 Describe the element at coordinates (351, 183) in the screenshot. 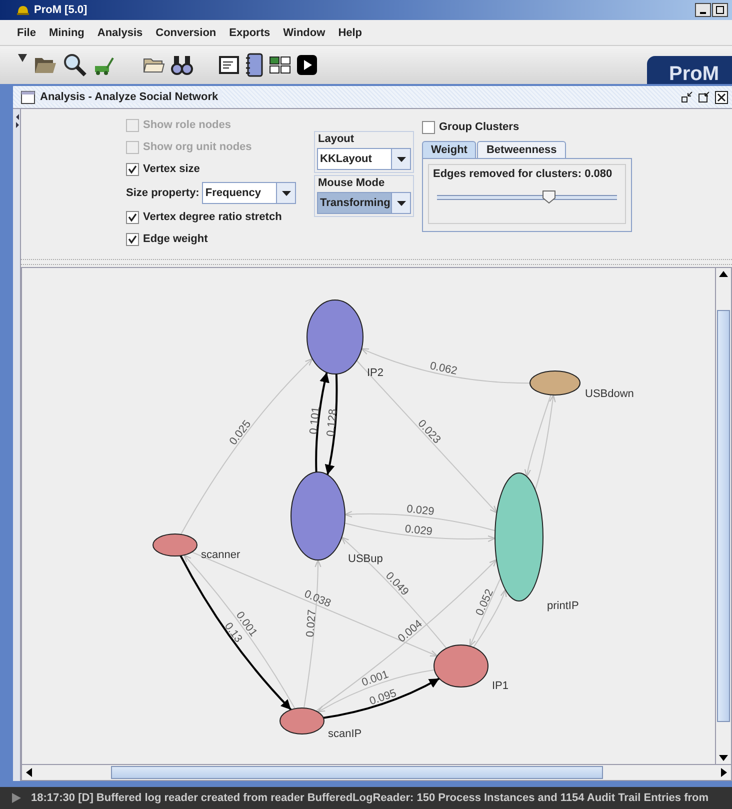

I see `group-title: Mouse Mode` at that location.